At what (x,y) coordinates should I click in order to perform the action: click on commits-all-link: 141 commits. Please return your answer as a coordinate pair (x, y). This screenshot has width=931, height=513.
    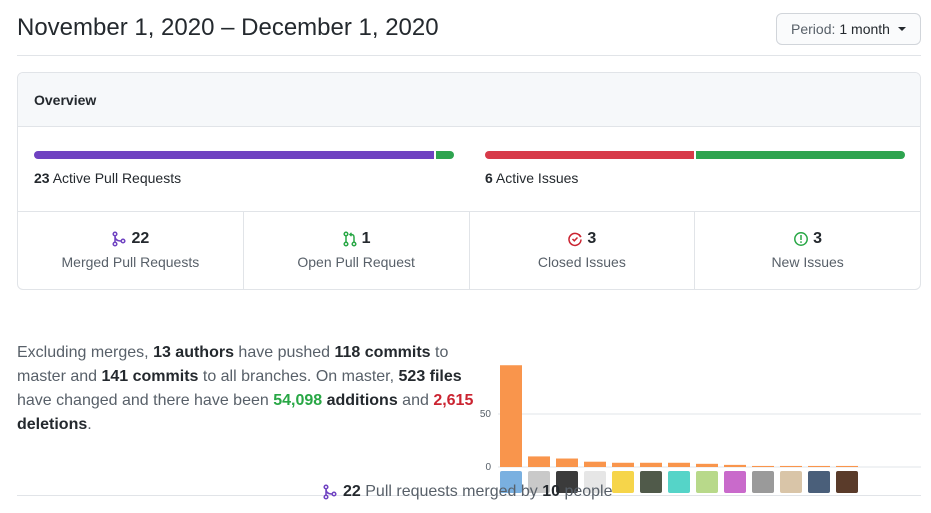
    Looking at the image, I should click on (149, 376).